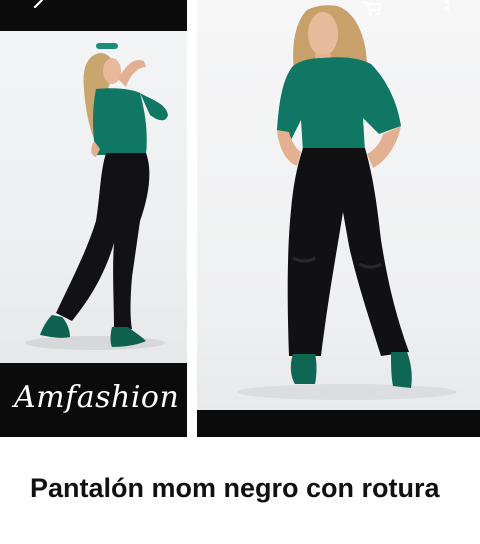 This screenshot has width=480, height=544. What do you see at coordinates (235, 488) in the screenshot?
I see `product-title: Pantalón mom negro con rotura` at bounding box center [235, 488].